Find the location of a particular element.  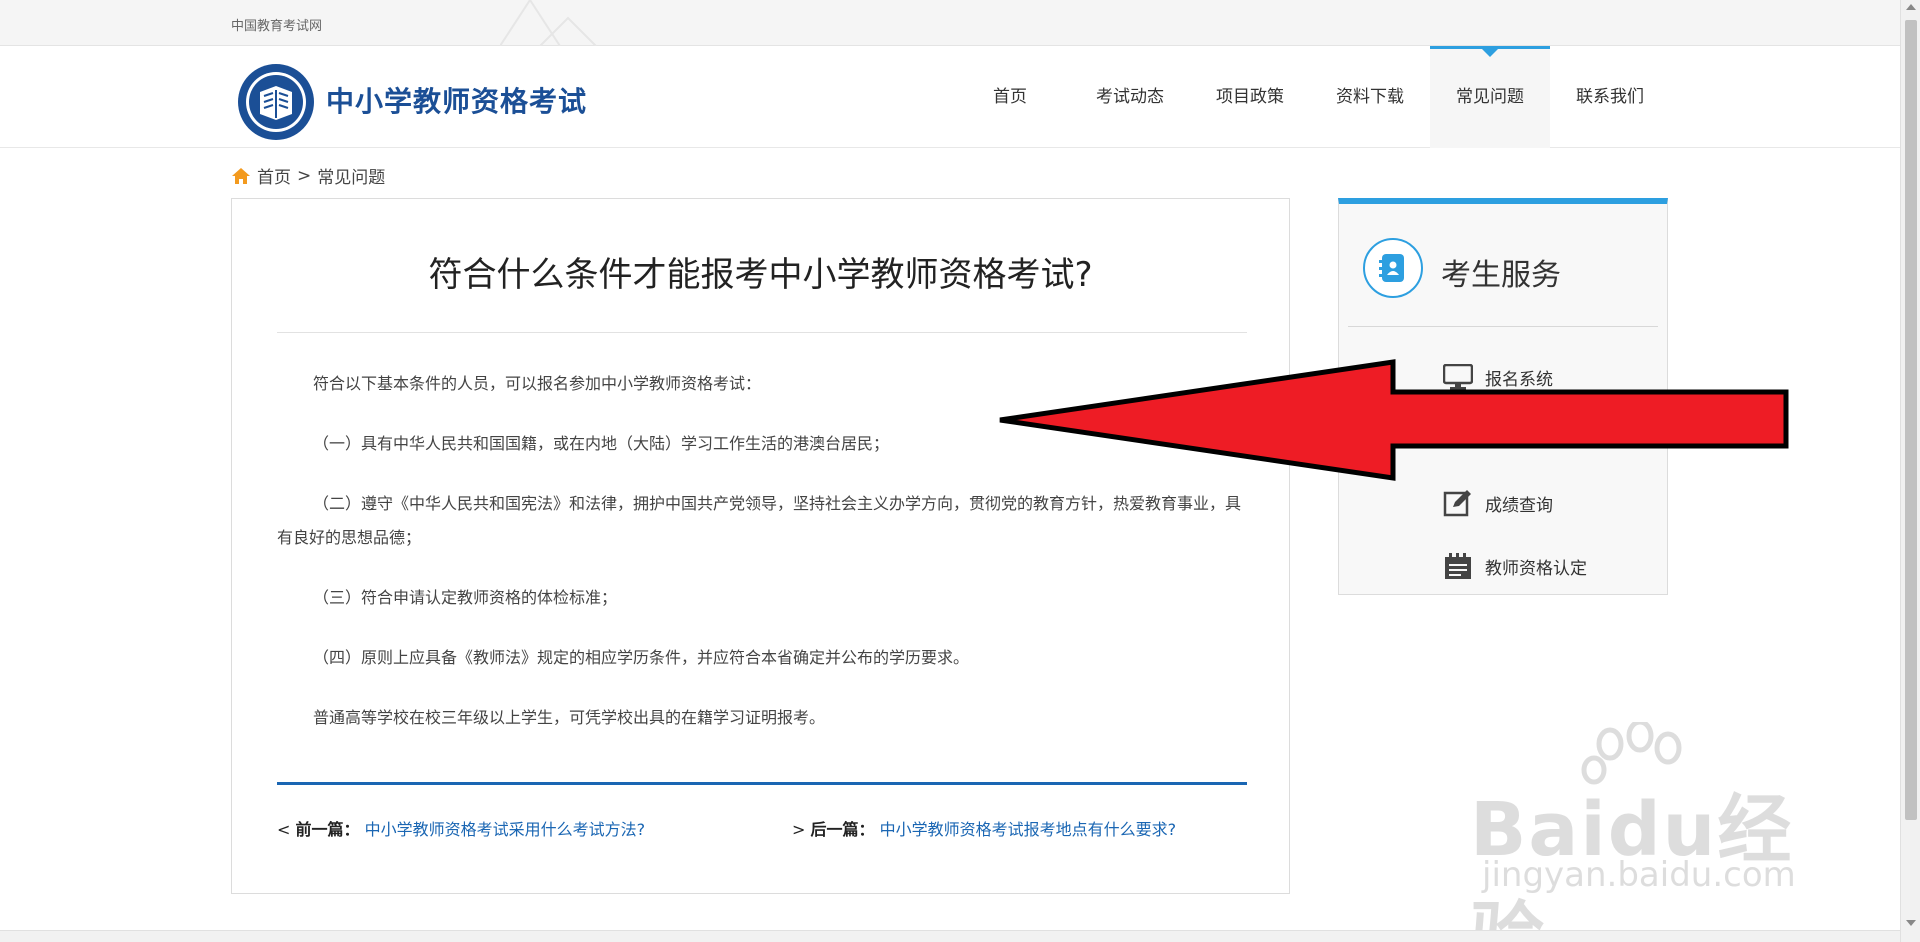

title-divider is located at coordinates (762, 332).